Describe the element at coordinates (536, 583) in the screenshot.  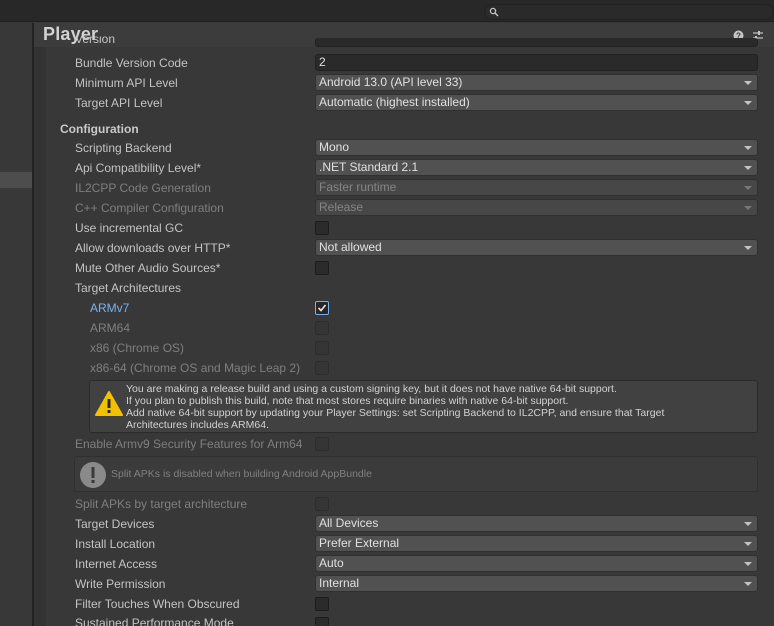
I see `write-permission-dropdown: Internal` at that location.